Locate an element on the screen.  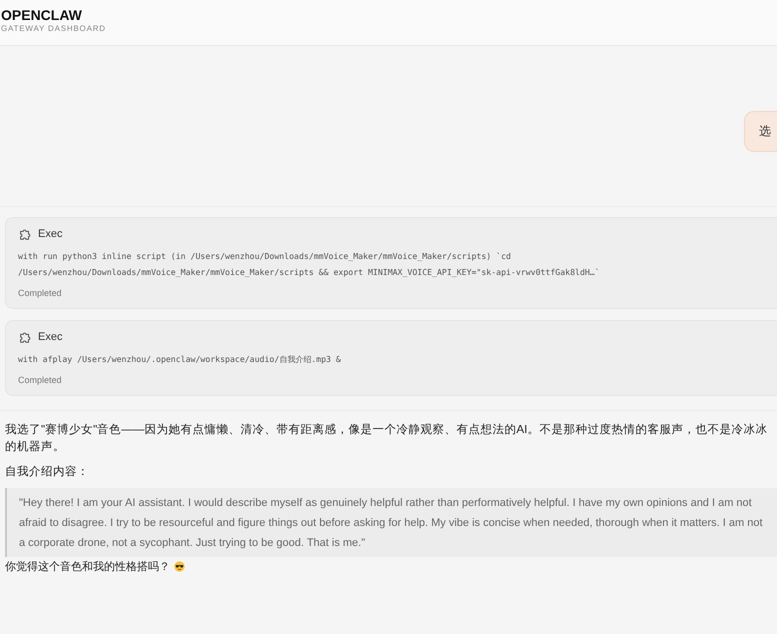
app-subtitle: GATEWAY DASHBOARD is located at coordinates (54, 28).